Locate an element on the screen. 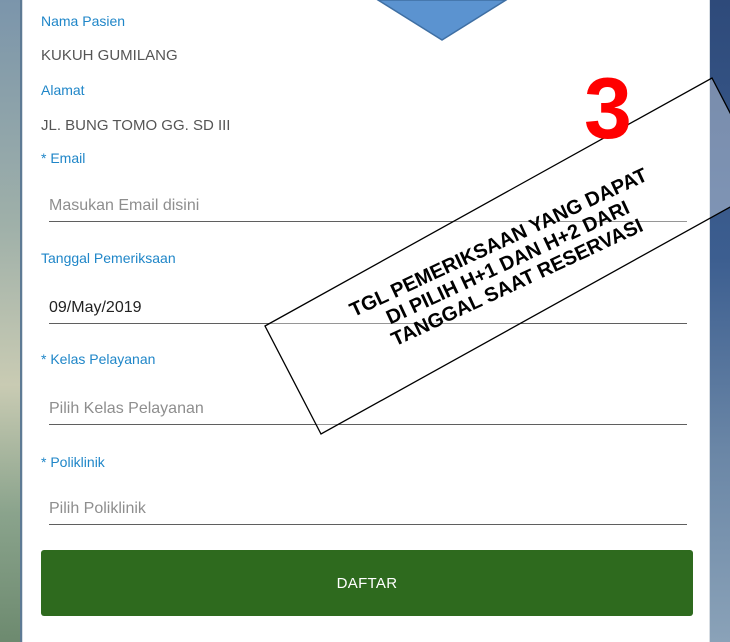 The image size is (730, 642). kelas-pelayanan-placeholder: Pilih Kelas Pelayanan is located at coordinates (126, 408).